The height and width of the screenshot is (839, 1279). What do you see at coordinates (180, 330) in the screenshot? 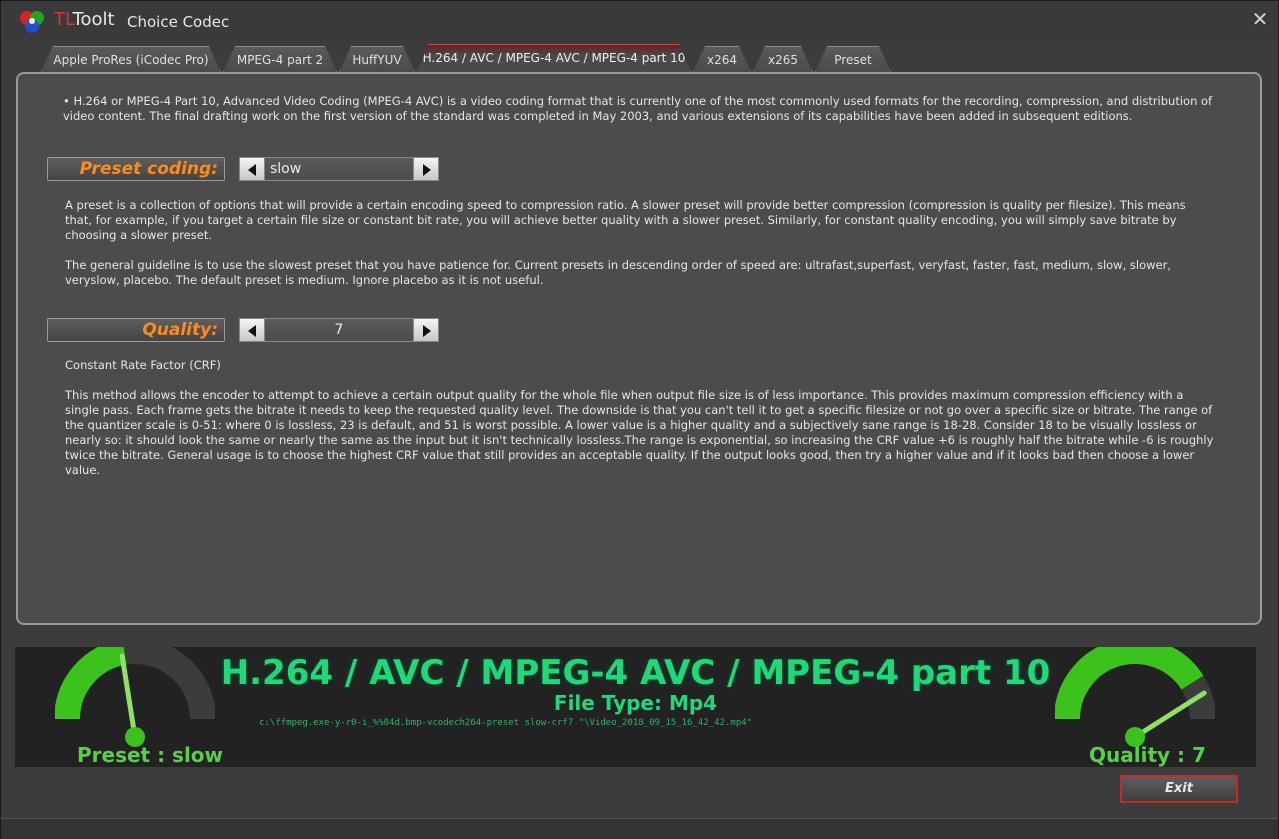
I see `quality-label-text: Quality:` at bounding box center [180, 330].